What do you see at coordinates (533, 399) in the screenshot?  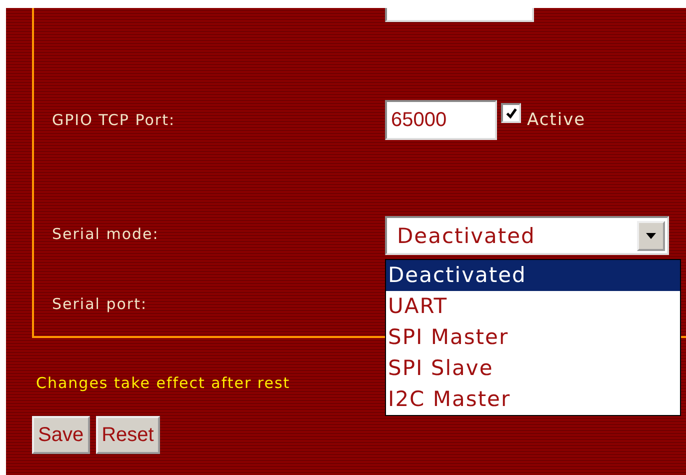 I see `dropdown-option: I2C Master` at bounding box center [533, 399].